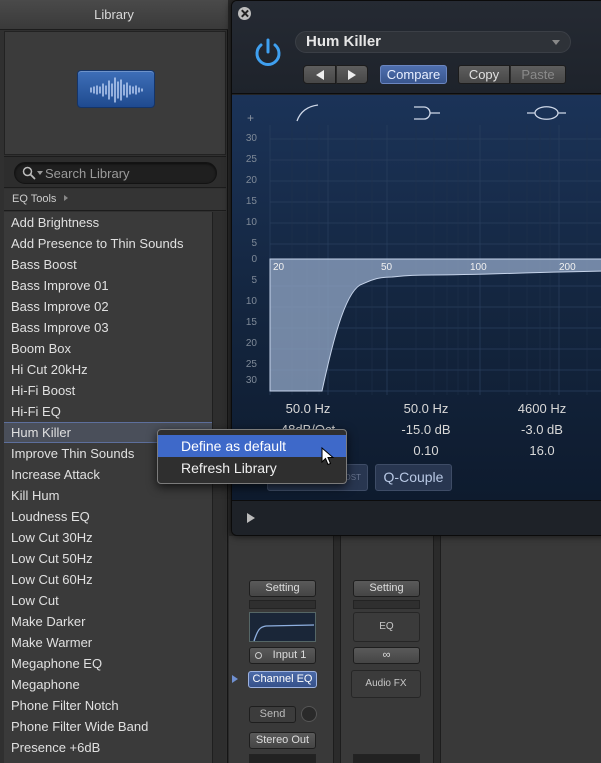 This screenshot has height=763, width=601. I want to click on frequency-label: 100, so click(478, 267).